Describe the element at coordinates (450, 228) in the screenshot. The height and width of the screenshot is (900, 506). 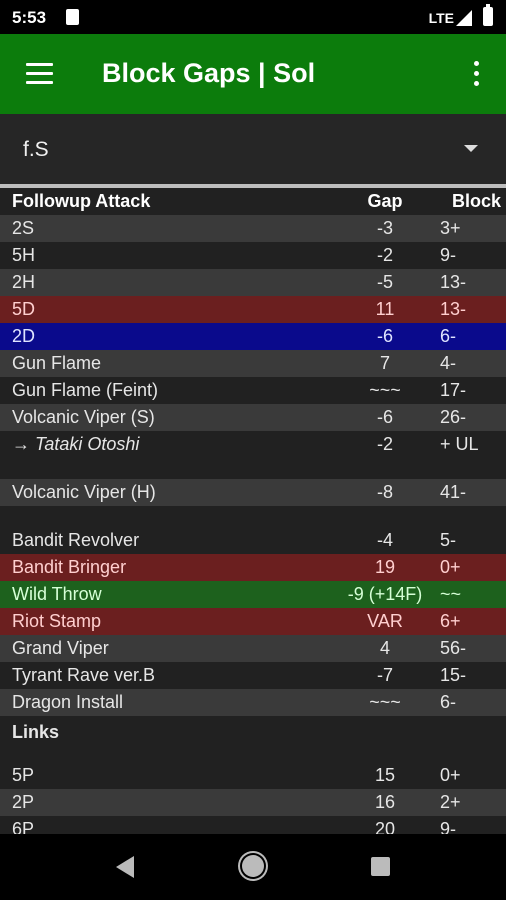
I see `block-value: +3` at that location.